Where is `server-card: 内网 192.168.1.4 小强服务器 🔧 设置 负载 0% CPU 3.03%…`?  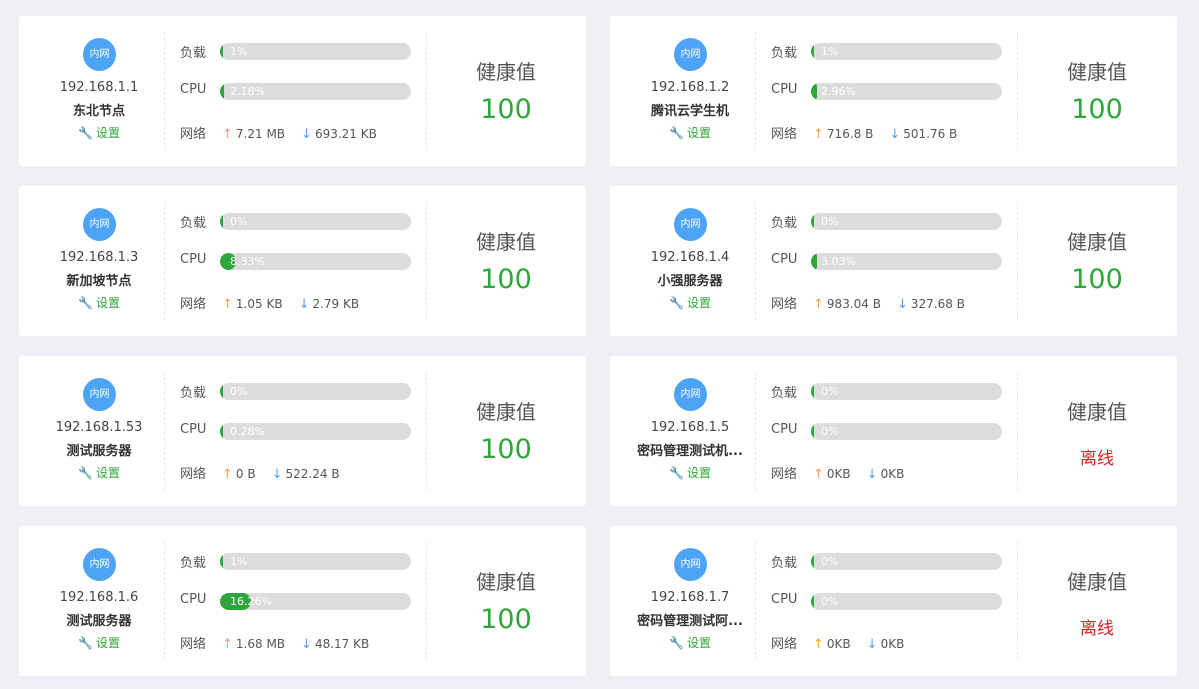 server-card: 内网 192.168.1.4 小强服务器 🔧 设置 负载 0% CPU 3.03%… is located at coordinates (893, 261).